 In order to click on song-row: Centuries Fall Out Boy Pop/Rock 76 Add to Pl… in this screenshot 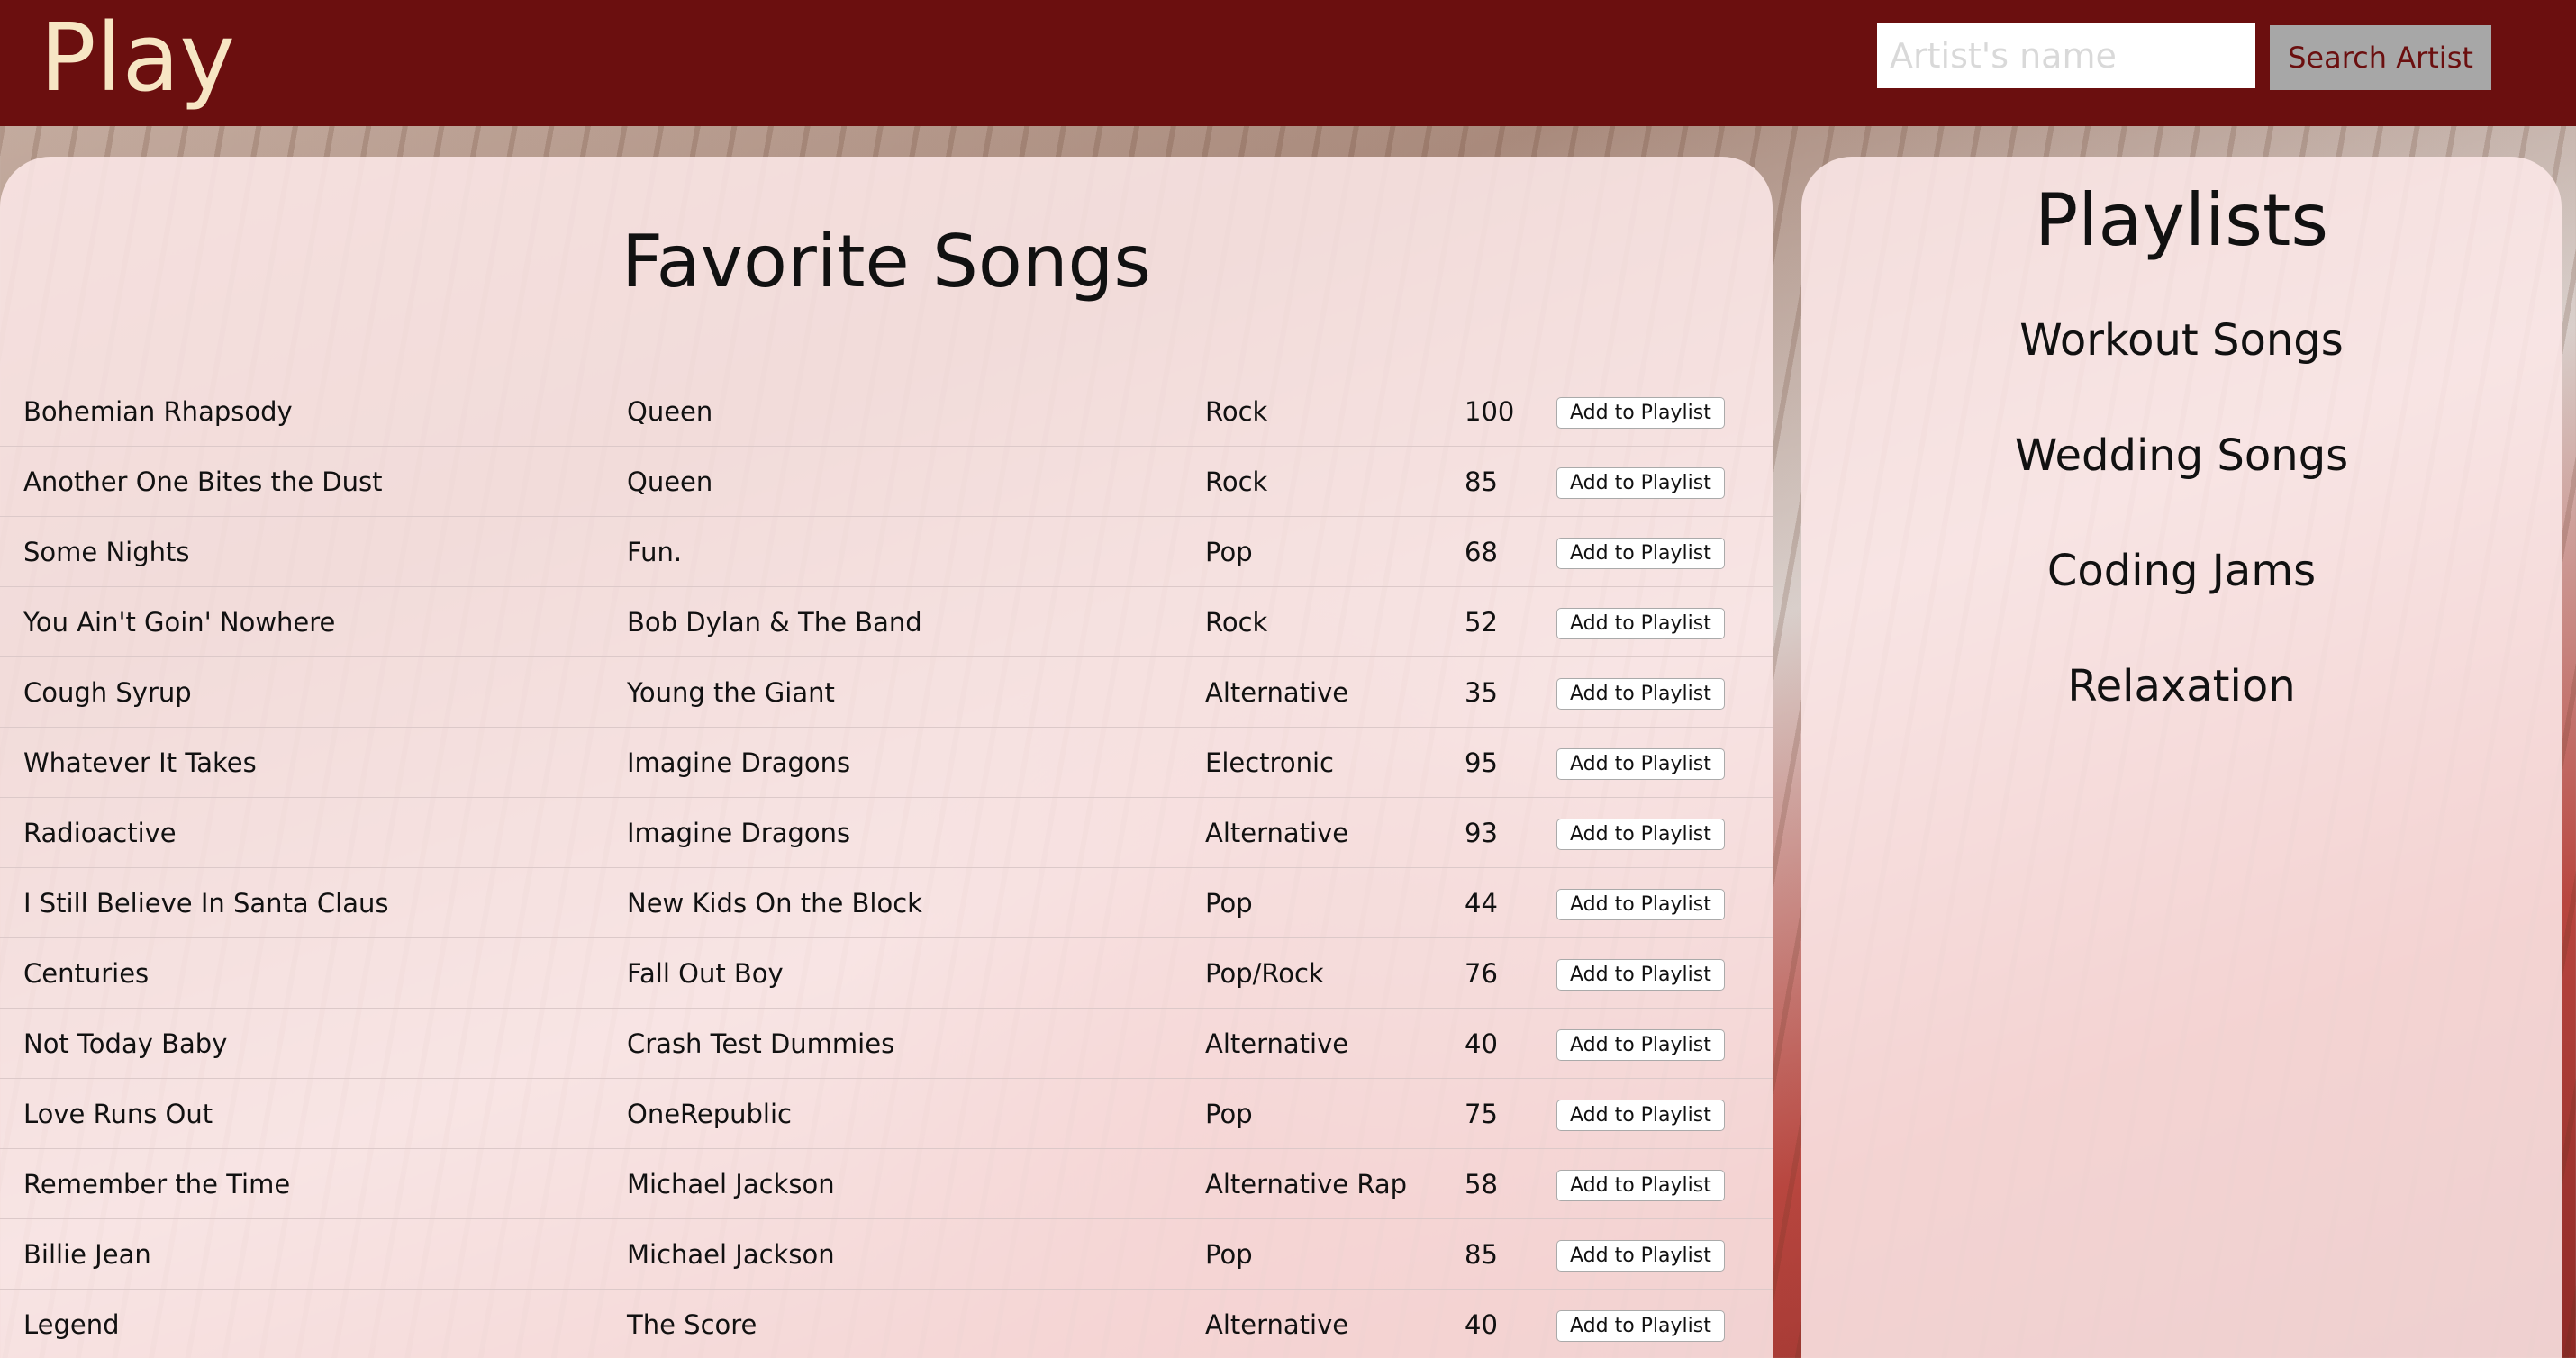, I will do `click(886, 973)`.